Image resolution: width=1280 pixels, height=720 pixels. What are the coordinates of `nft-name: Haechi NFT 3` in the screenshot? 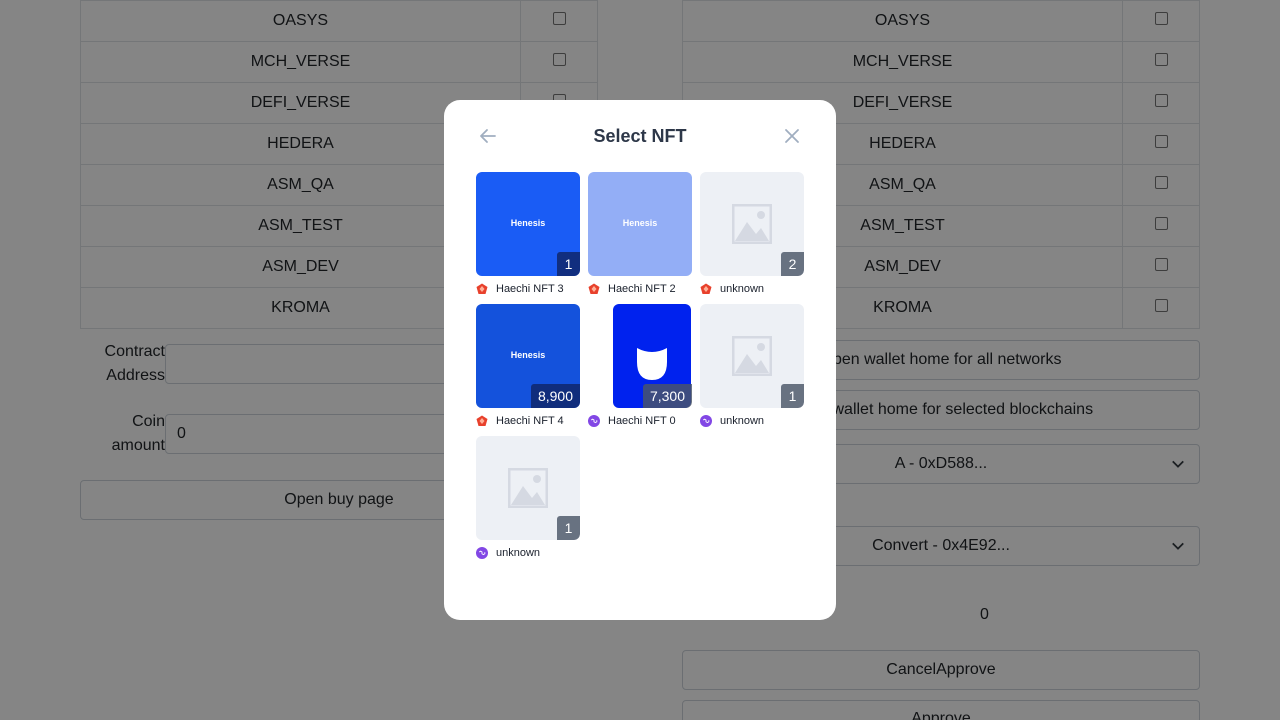 It's located at (530, 289).